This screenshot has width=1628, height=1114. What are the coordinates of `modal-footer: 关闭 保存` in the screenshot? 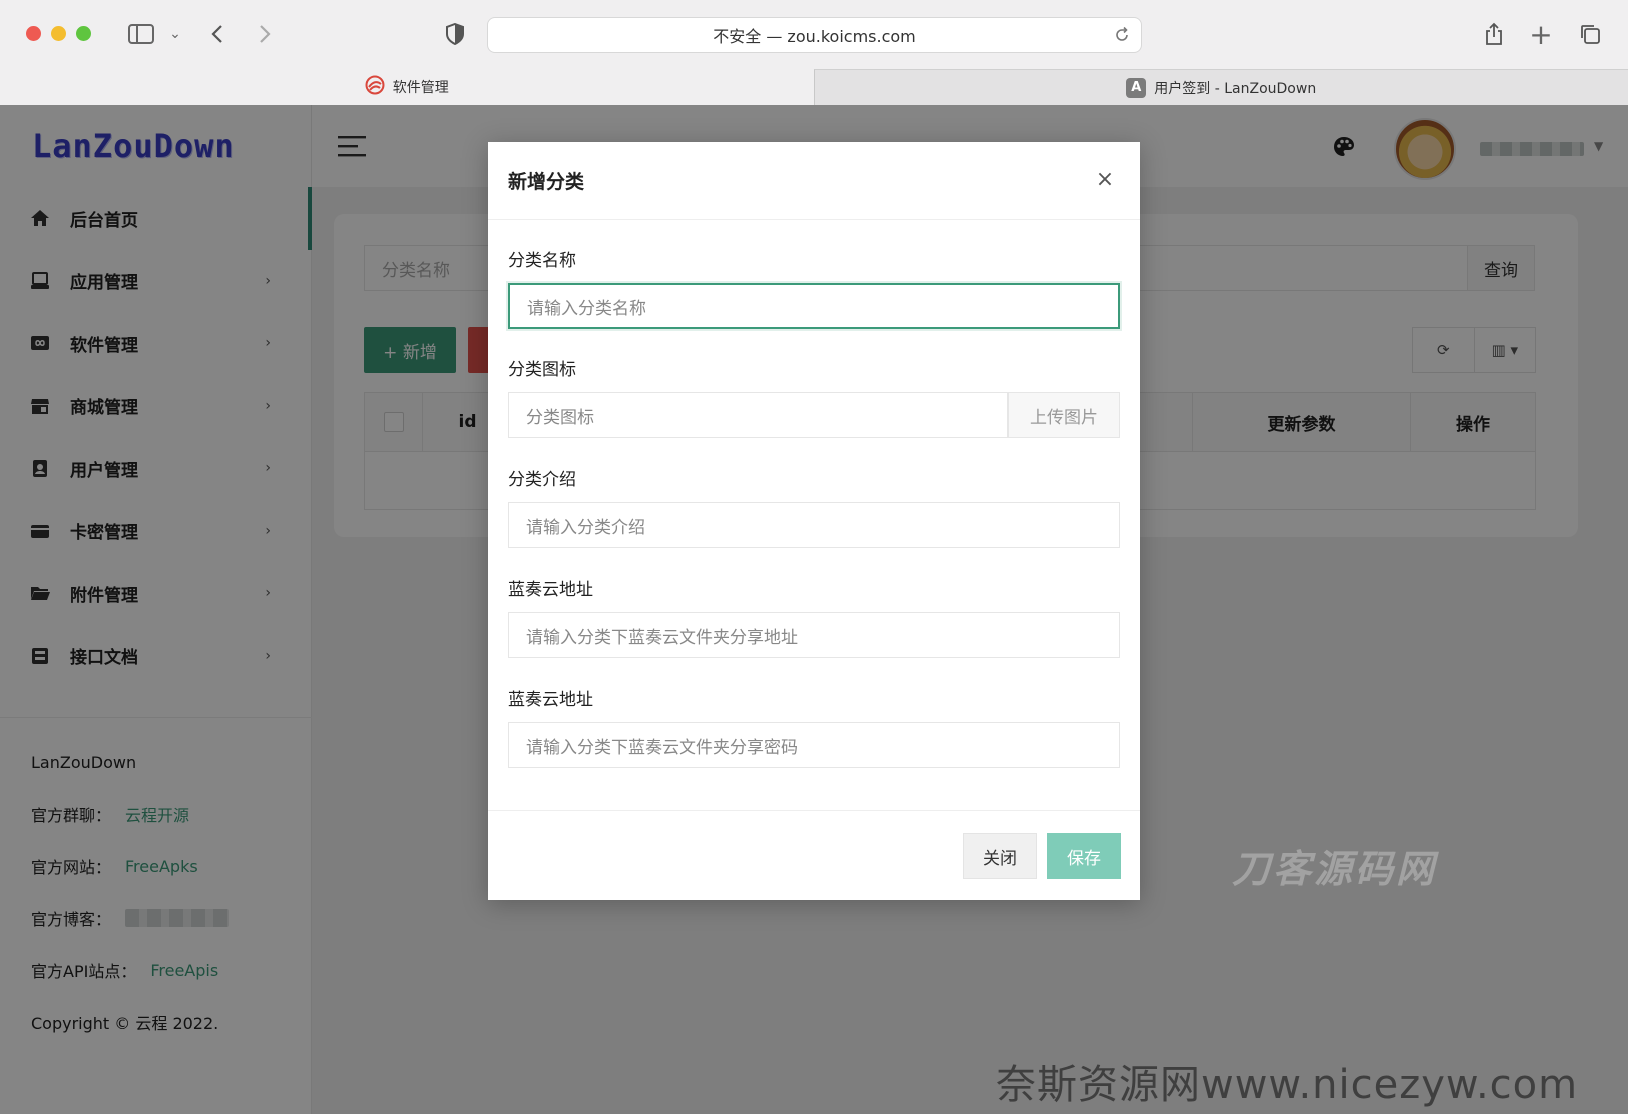 It's located at (814, 855).